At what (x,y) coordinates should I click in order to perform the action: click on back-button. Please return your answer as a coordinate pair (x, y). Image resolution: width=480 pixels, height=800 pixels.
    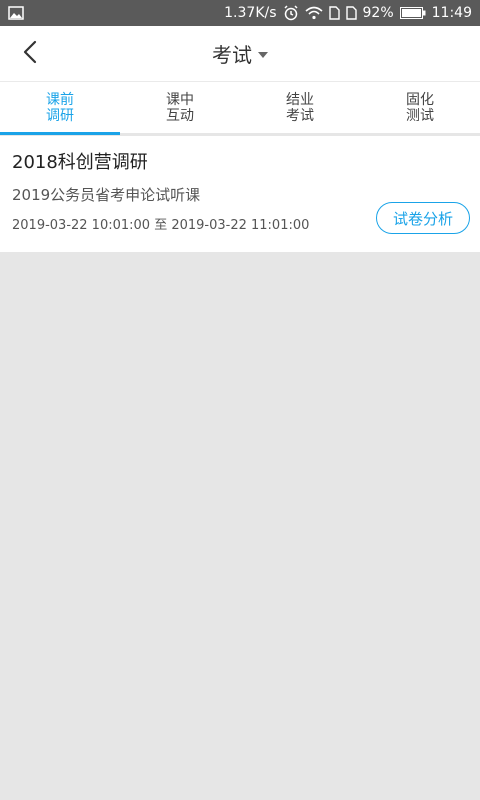
    Looking at the image, I should click on (30, 54).